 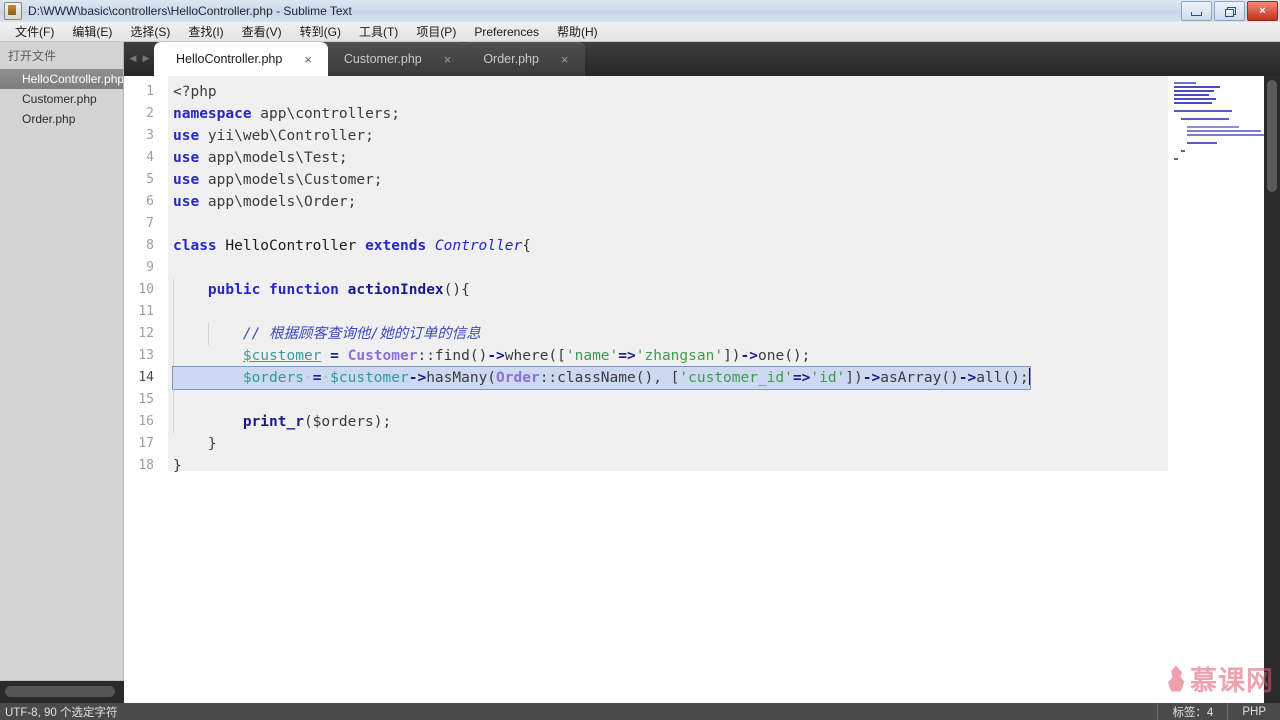 What do you see at coordinates (150, 31) in the screenshot?
I see `menu-item-selection: 选择(S)` at bounding box center [150, 31].